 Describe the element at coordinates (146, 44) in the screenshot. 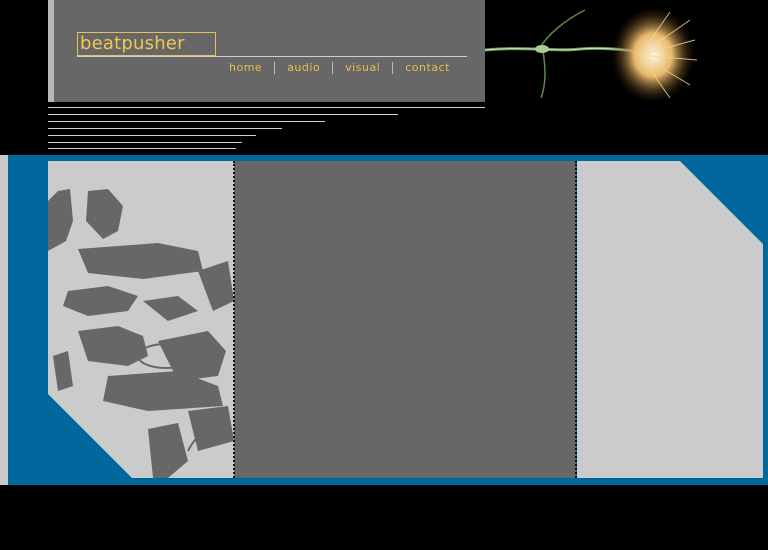

I see `site-logo: beatpusher` at that location.